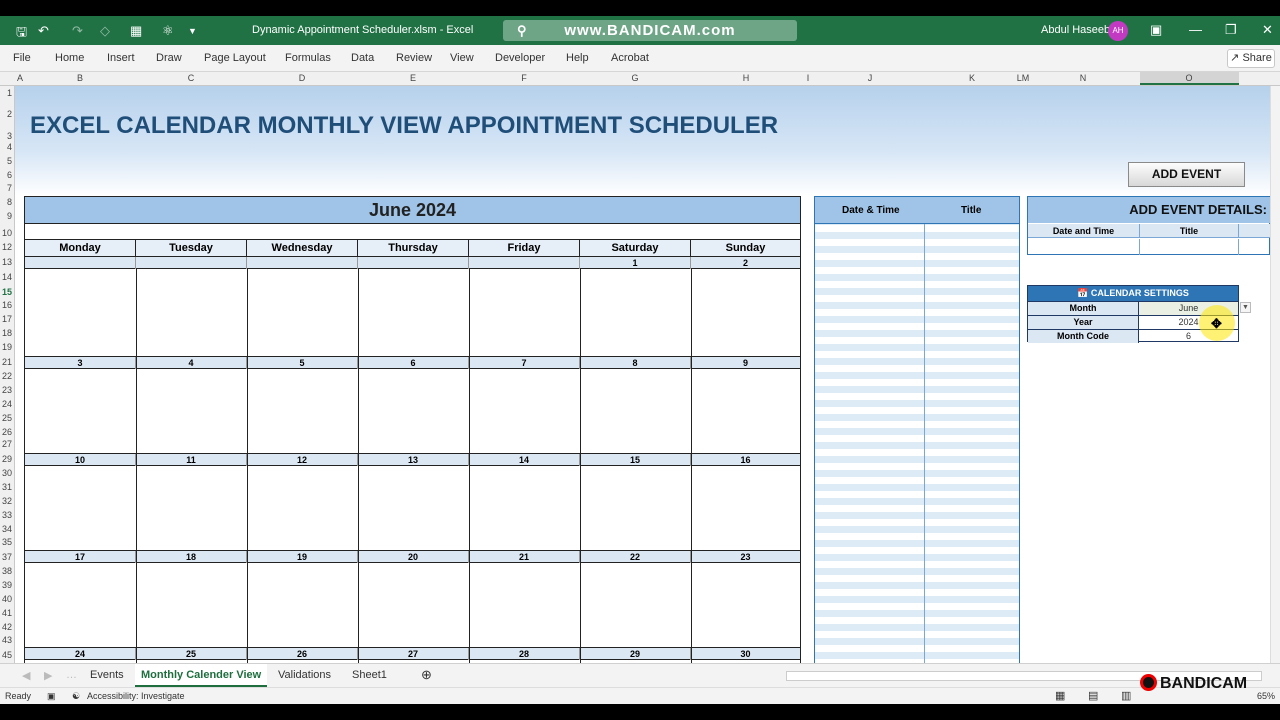 Image resolution: width=1280 pixels, height=720 pixels. What do you see at coordinates (7, 557) in the screenshot?
I see `row-header: 37` at bounding box center [7, 557].